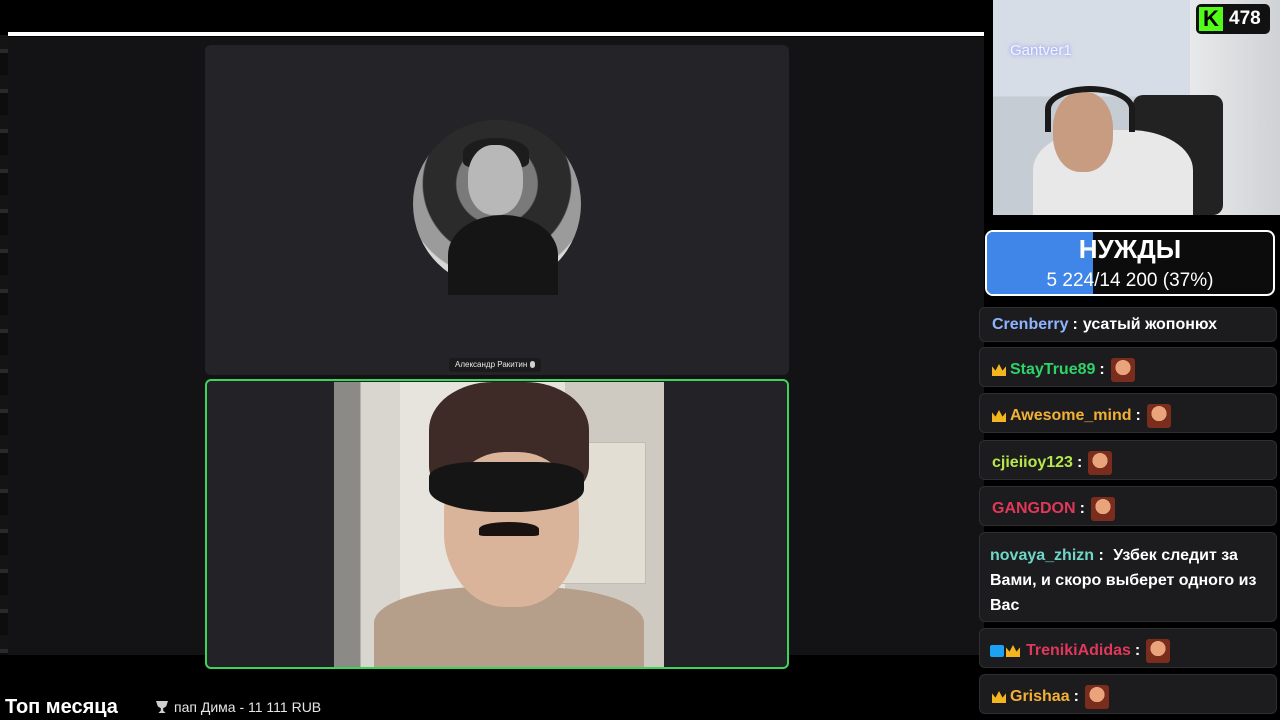 Image resolution: width=1280 pixels, height=720 pixels. I want to click on participant-name-tag: Александр Ракитин, so click(495, 365).